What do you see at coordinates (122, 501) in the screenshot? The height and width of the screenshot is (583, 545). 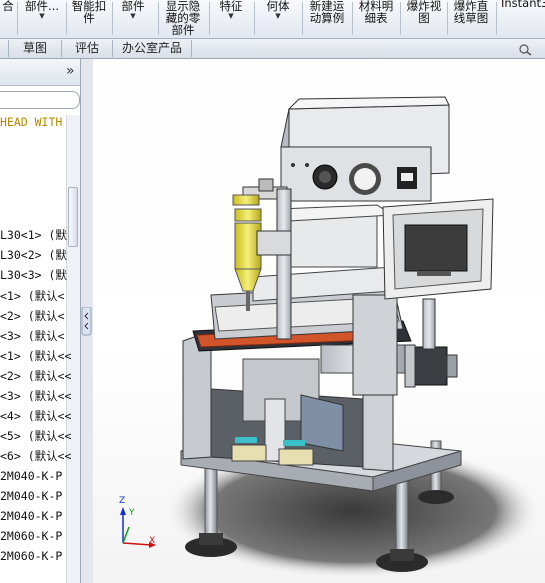 I see `triad-z-label: Z` at bounding box center [122, 501].